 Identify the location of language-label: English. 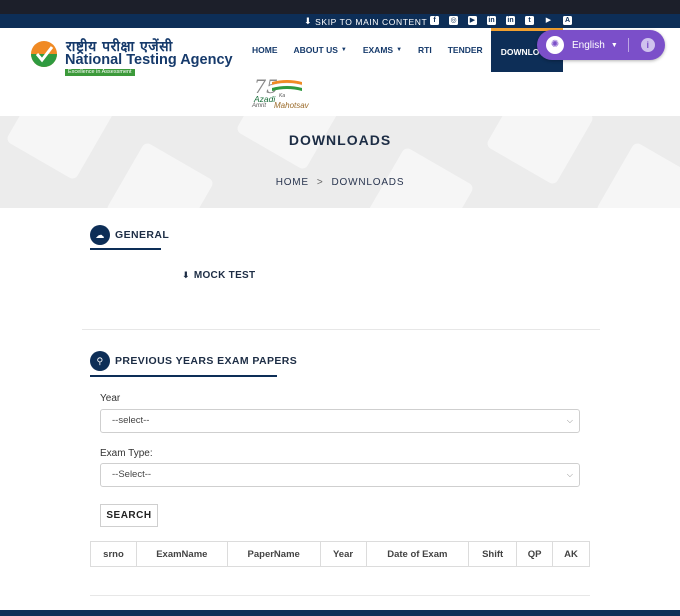
(588, 45).